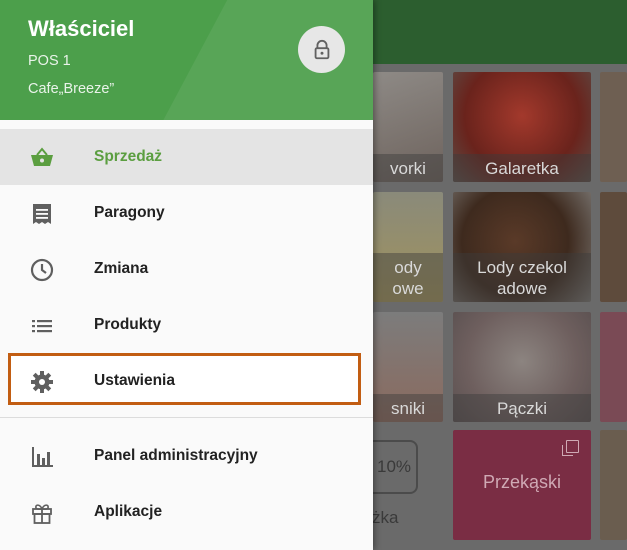 This screenshot has width=627, height=550. Describe the element at coordinates (186, 512) in the screenshot. I see `menu-item-aplikacje: Aplikacje` at that location.